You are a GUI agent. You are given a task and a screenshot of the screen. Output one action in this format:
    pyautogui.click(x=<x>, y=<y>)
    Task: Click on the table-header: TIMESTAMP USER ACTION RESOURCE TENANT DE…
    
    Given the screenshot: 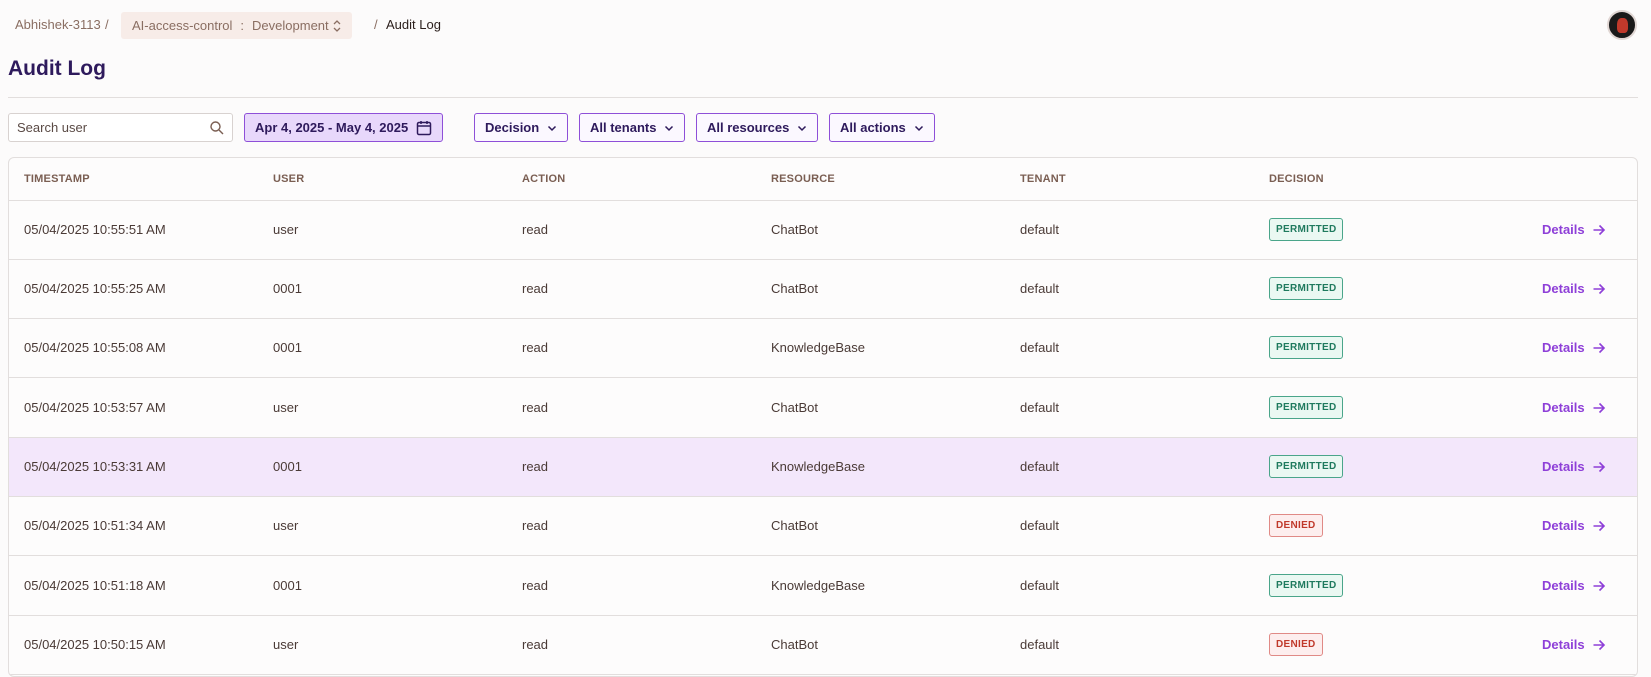 What is the action you would take?
    pyautogui.click(x=823, y=179)
    